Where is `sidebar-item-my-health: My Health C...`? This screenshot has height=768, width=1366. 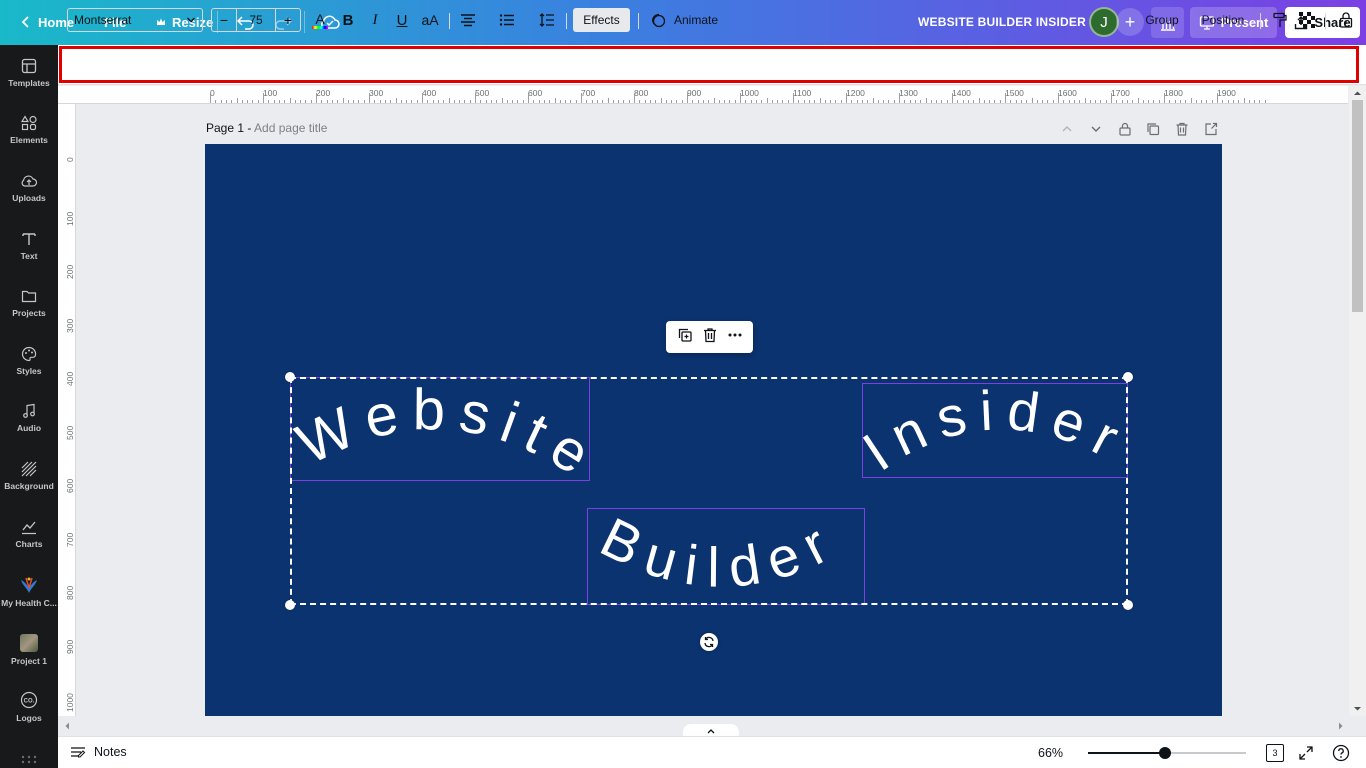
sidebar-item-my-health: My Health C... is located at coordinates (29, 592).